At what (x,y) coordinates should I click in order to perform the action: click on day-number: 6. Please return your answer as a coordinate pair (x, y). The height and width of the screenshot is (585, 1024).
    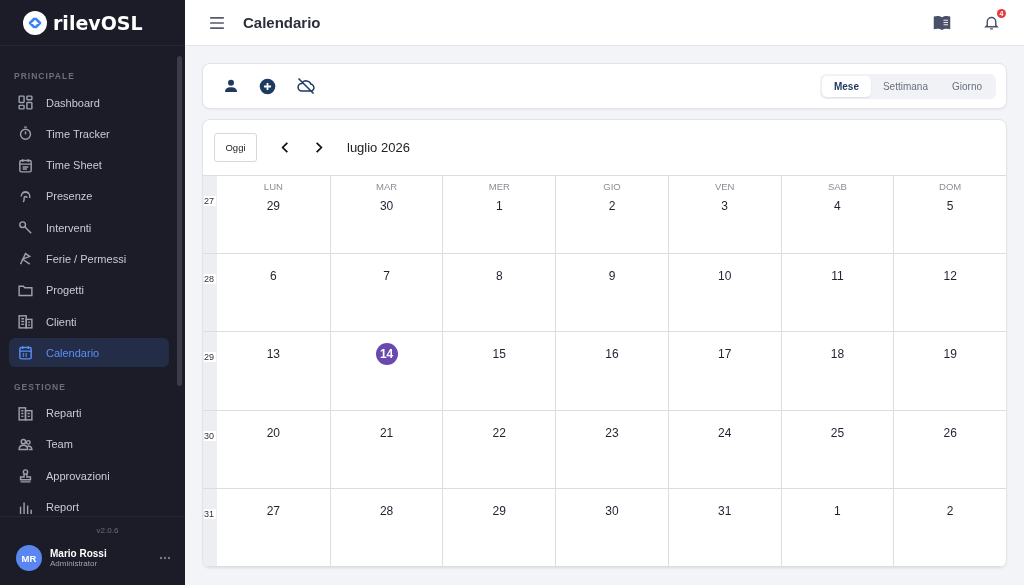
    Looking at the image, I should click on (273, 276).